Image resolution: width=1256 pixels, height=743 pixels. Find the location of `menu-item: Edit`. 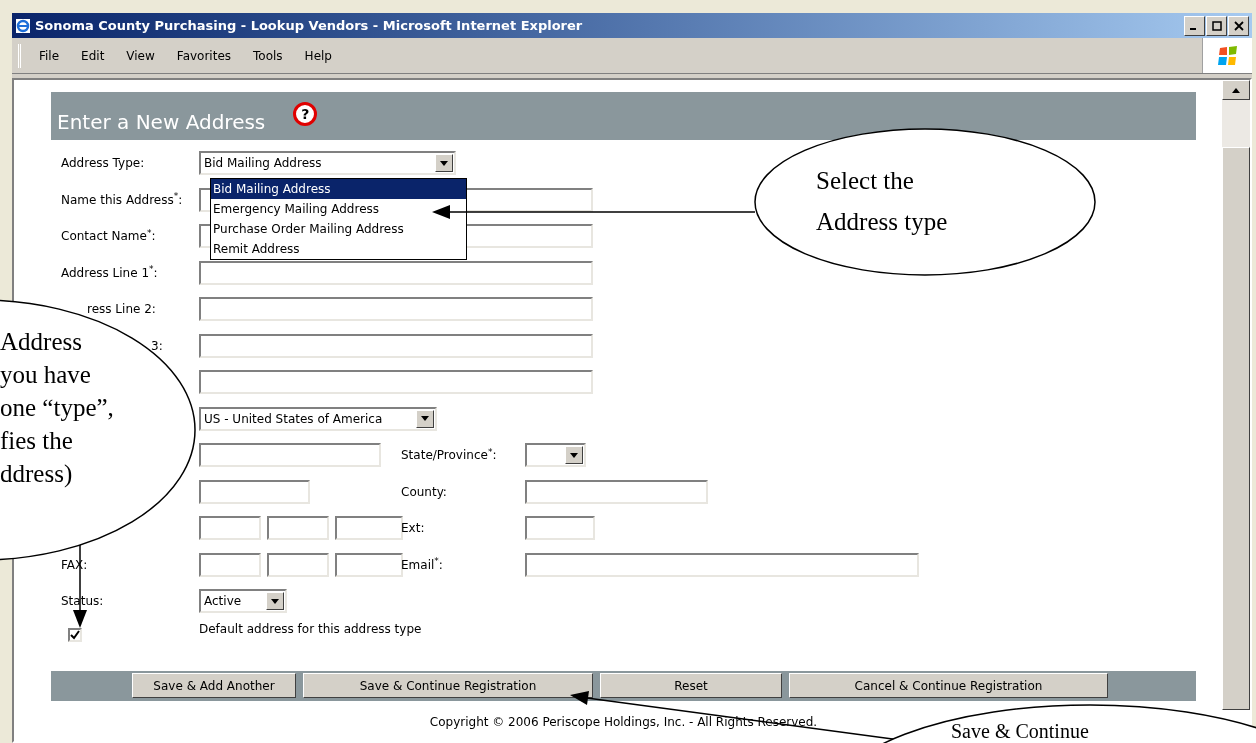

menu-item: Edit is located at coordinates (93, 55).